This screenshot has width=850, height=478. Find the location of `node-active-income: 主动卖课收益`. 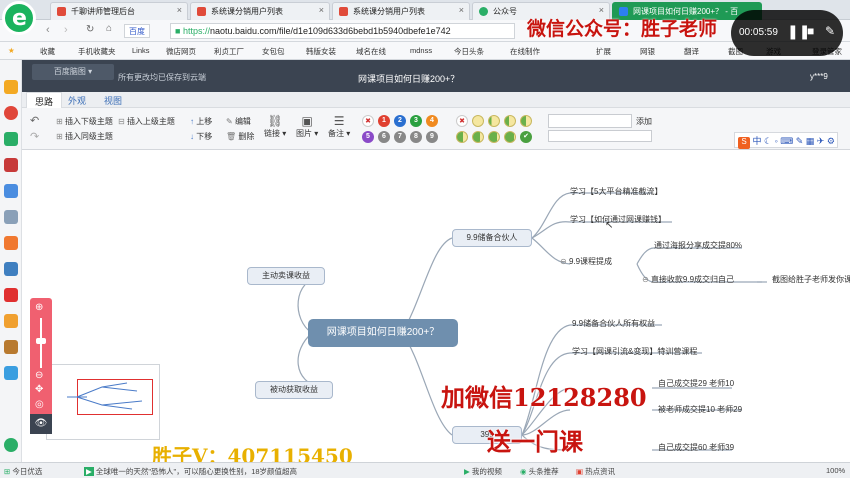

node-active-income: 主动卖课收益 is located at coordinates (286, 276).